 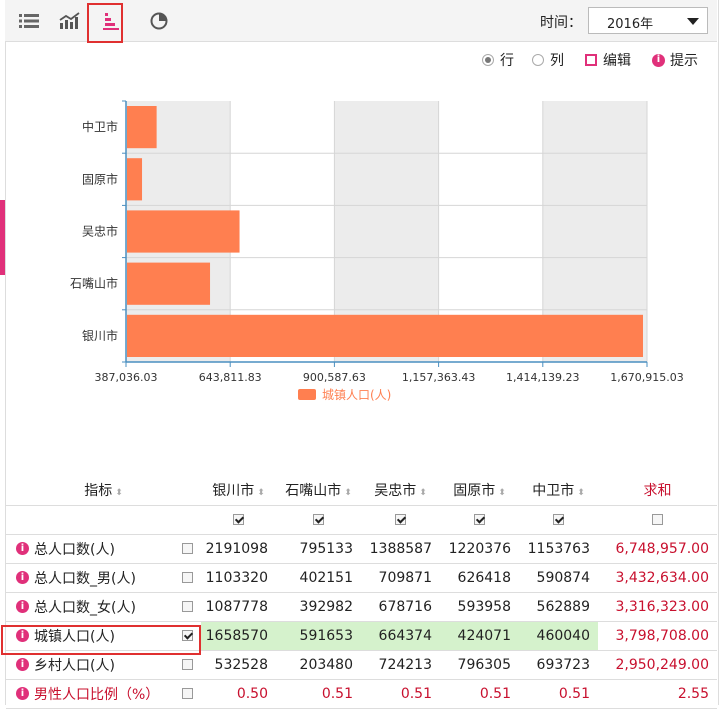 I want to click on radio-row: 行, so click(x=498, y=60).